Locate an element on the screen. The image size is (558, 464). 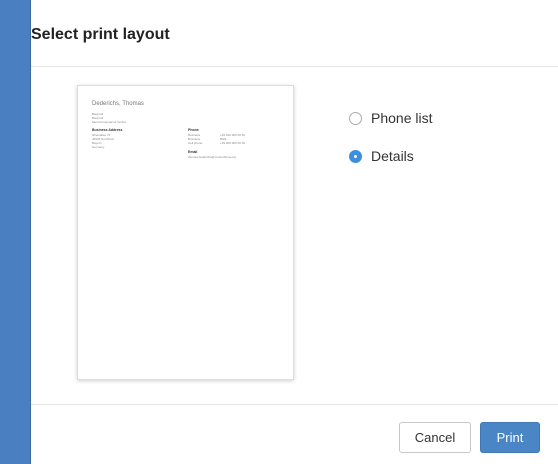
preview-contact-name: Dederichs, Thomas is located at coordinates (118, 104).